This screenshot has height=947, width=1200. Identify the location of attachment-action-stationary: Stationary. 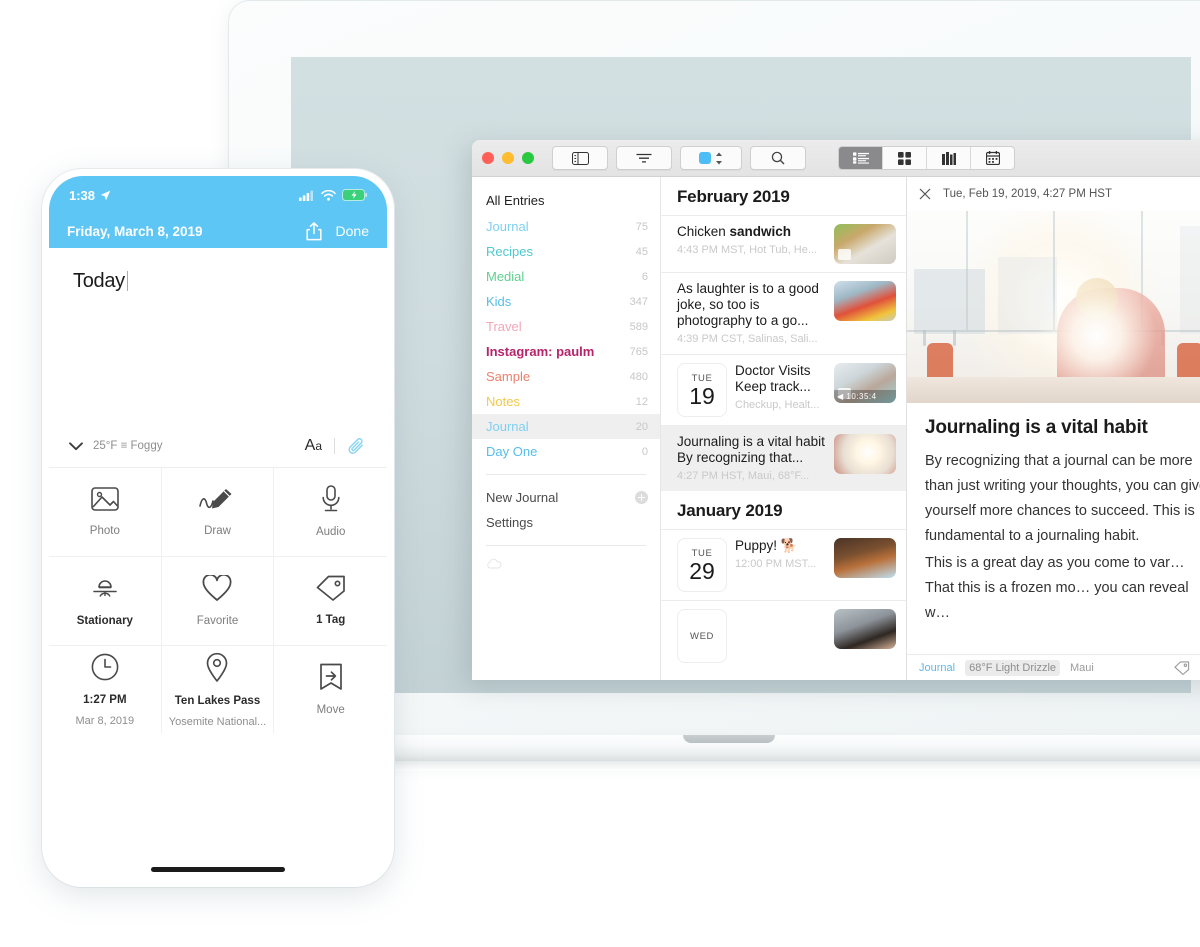
(105, 601).